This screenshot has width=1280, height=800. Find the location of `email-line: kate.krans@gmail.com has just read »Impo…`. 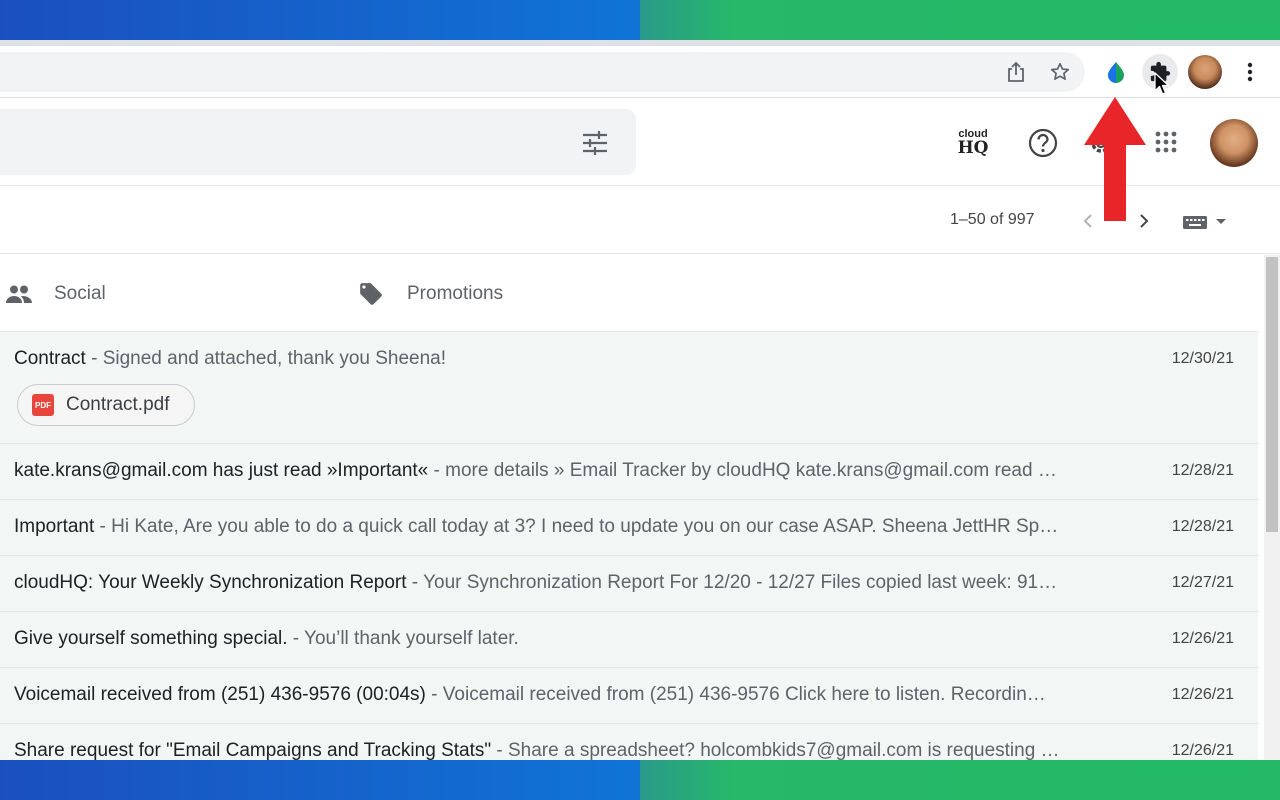

email-line: kate.krans@gmail.com has just read »Impo… is located at coordinates (559, 471).